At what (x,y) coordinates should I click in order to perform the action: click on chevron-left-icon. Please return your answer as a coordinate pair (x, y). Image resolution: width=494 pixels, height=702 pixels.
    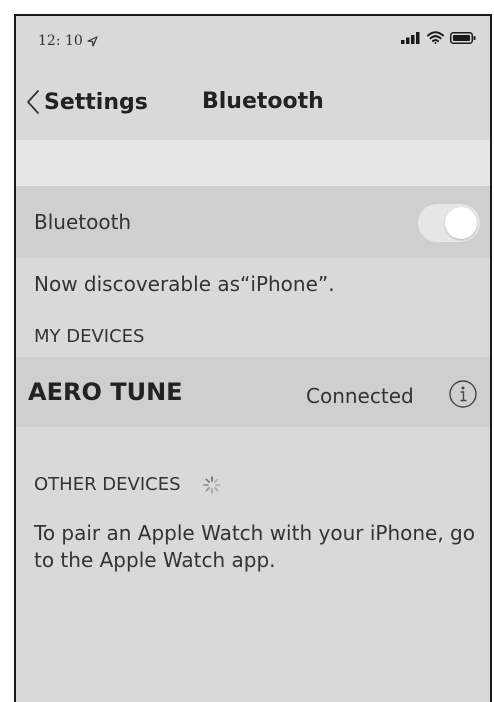
    Looking at the image, I should click on (33, 102).